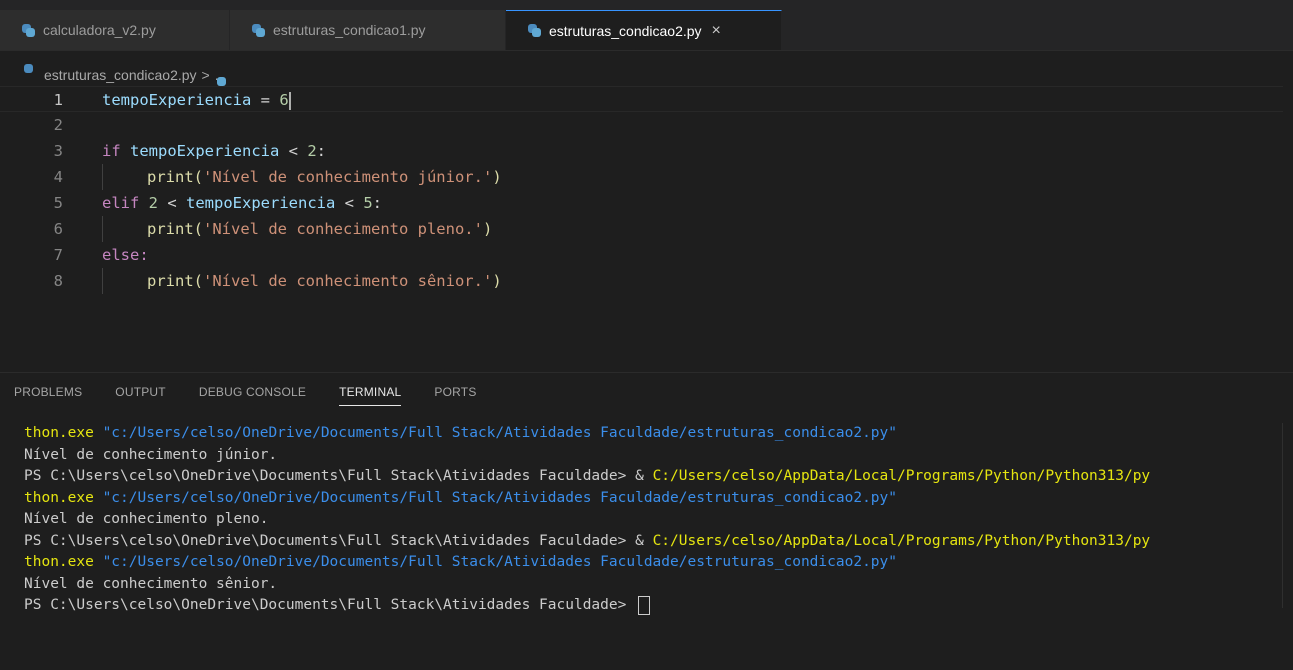 Image resolution: width=1293 pixels, height=670 pixels. What do you see at coordinates (151, 583) in the screenshot?
I see `terminal-line: Nível de conhecimento sênior.` at bounding box center [151, 583].